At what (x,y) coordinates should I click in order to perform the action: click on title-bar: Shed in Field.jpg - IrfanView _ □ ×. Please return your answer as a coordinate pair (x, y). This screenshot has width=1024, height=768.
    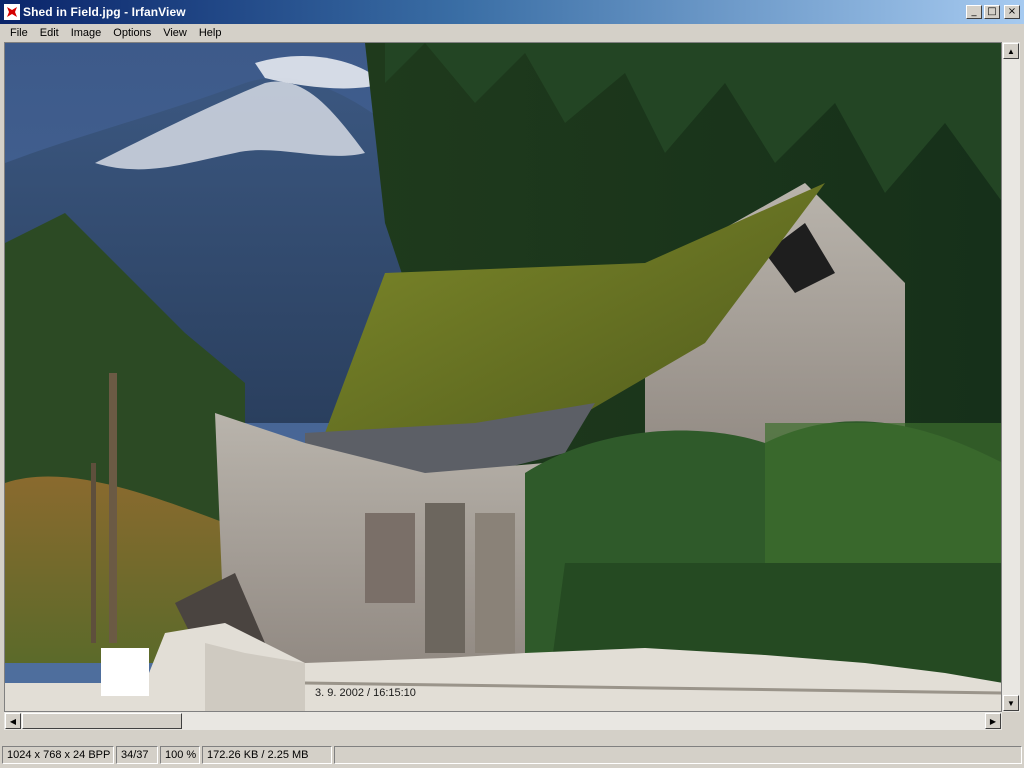
    Looking at the image, I should click on (512, 12).